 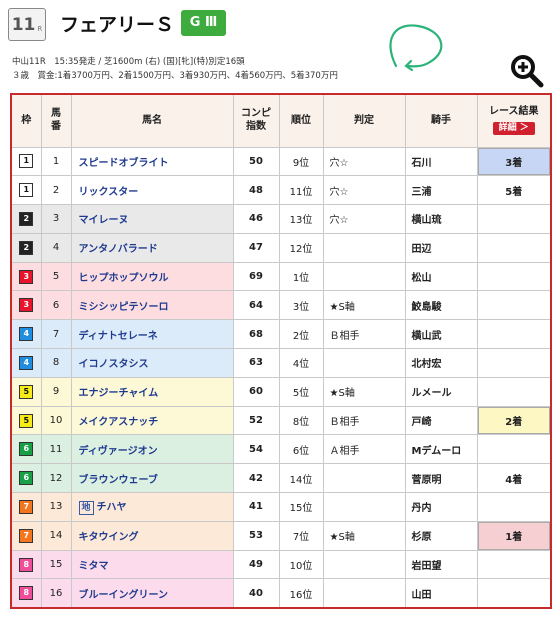 I want to click on table-row: 8 15 ミタマ 49 10位 岩田望, so click(x=281, y=564).